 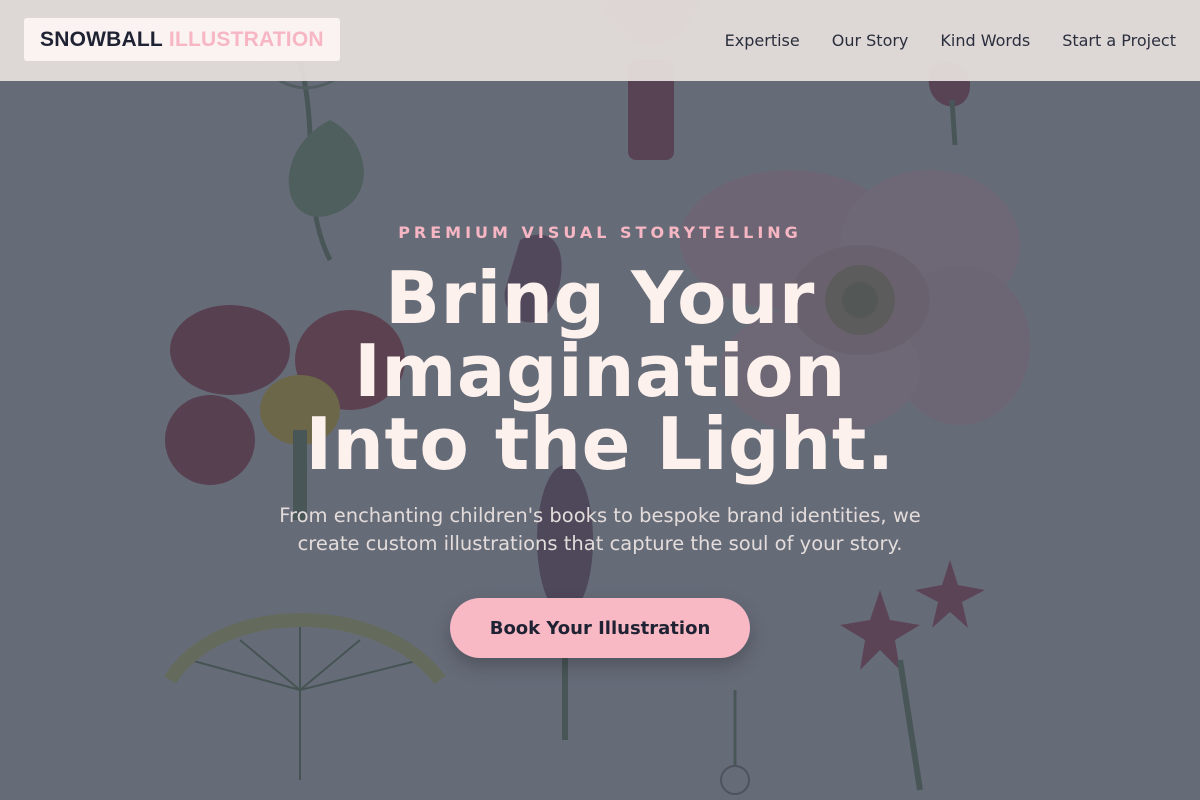 I want to click on hero-headline-line-2: Imagination, so click(x=600, y=371).